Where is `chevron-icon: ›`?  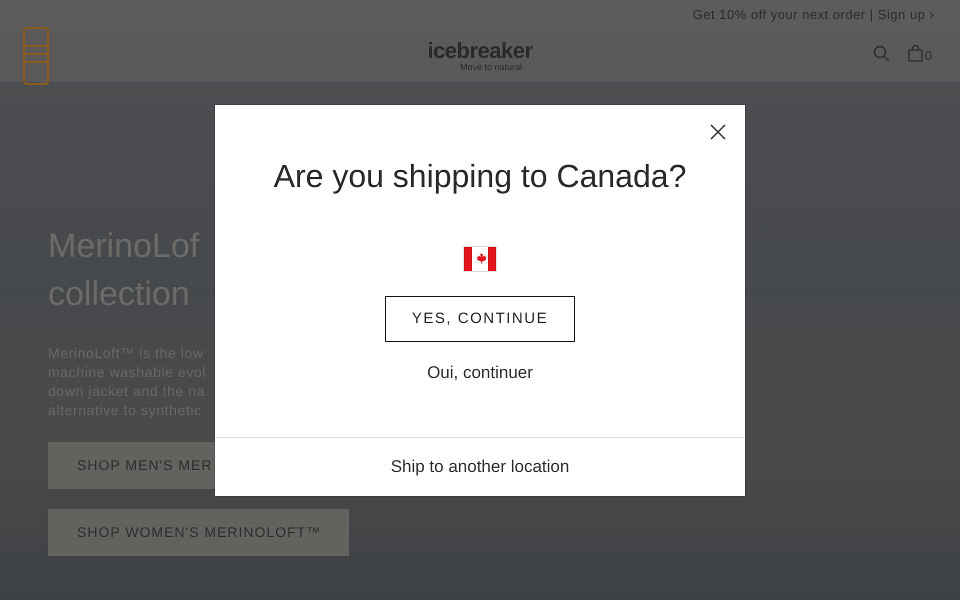 chevron-icon: › is located at coordinates (931, 14).